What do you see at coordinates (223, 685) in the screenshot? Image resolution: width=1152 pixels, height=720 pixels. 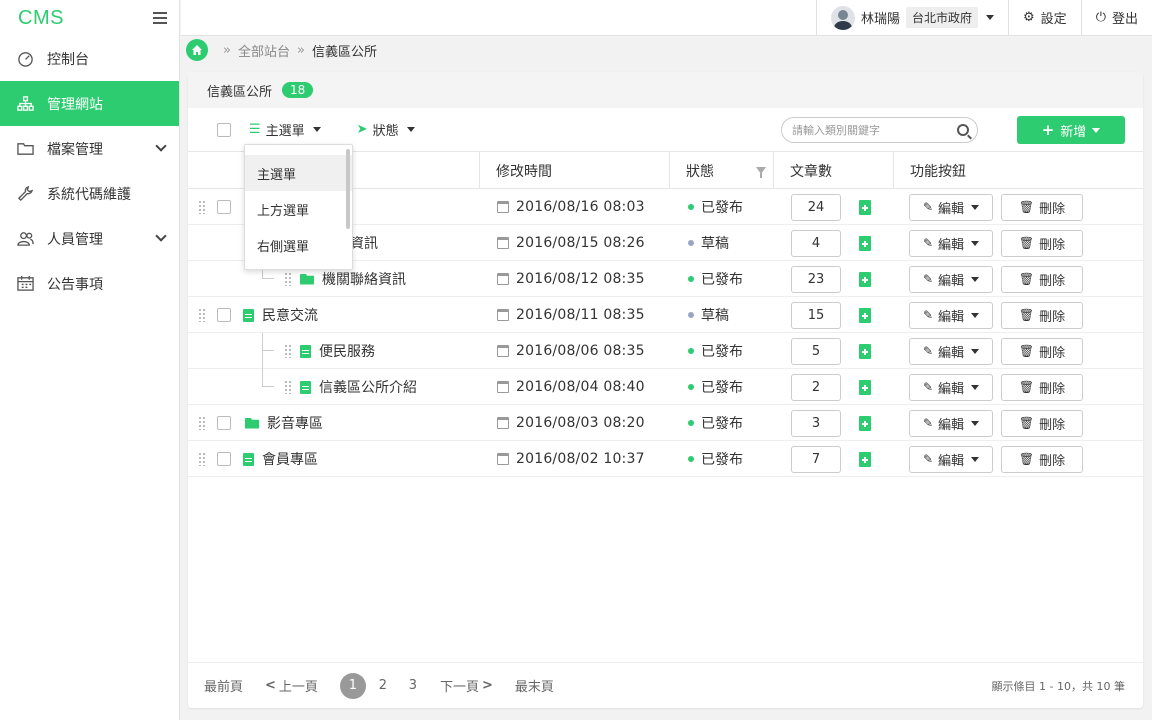 I see `first-page-link: 最前頁` at bounding box center [223, 685].